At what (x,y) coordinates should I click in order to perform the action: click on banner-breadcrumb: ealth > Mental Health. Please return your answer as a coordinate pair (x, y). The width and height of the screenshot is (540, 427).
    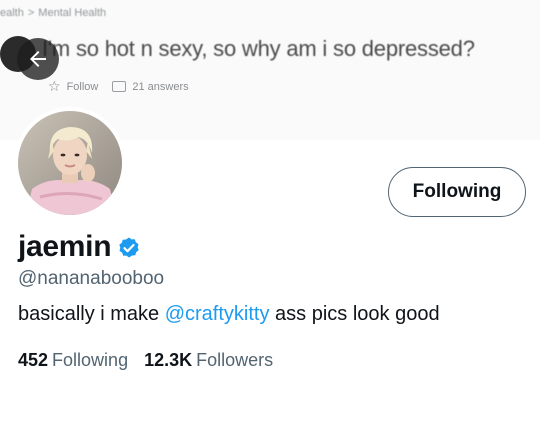
    Looking at the image, I should click on (53, 13).